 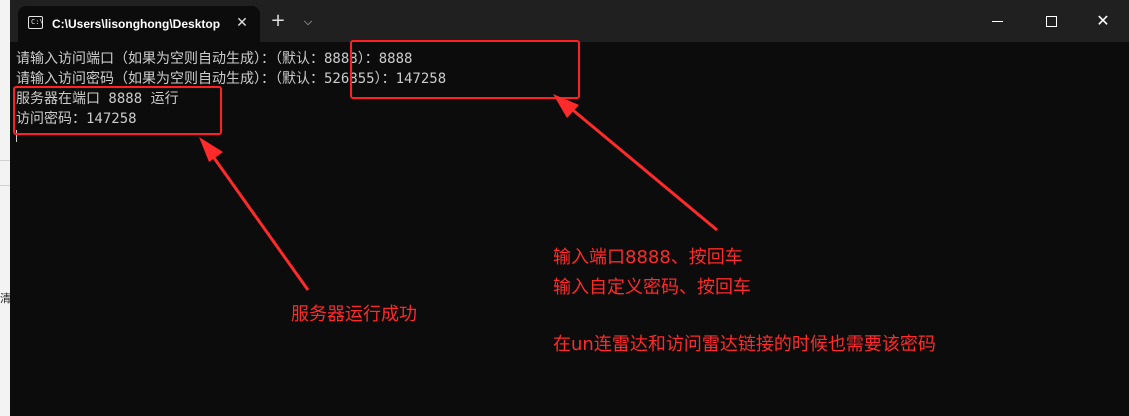 What do you see at coordinates (211, 149) in the screenshot?
I see `arrow-head-server` at bounding box center [211, 149].